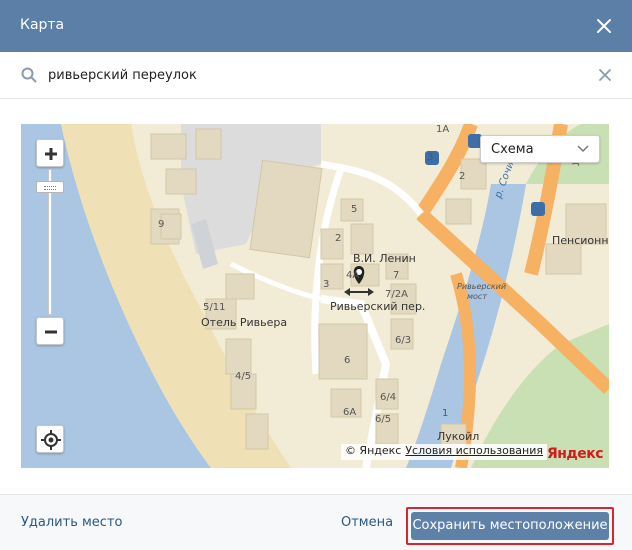 Image resolution: width=632 pixels, height=550 pixels. I want to click on poi-lukoil: Лукойл, so click(458, 436).